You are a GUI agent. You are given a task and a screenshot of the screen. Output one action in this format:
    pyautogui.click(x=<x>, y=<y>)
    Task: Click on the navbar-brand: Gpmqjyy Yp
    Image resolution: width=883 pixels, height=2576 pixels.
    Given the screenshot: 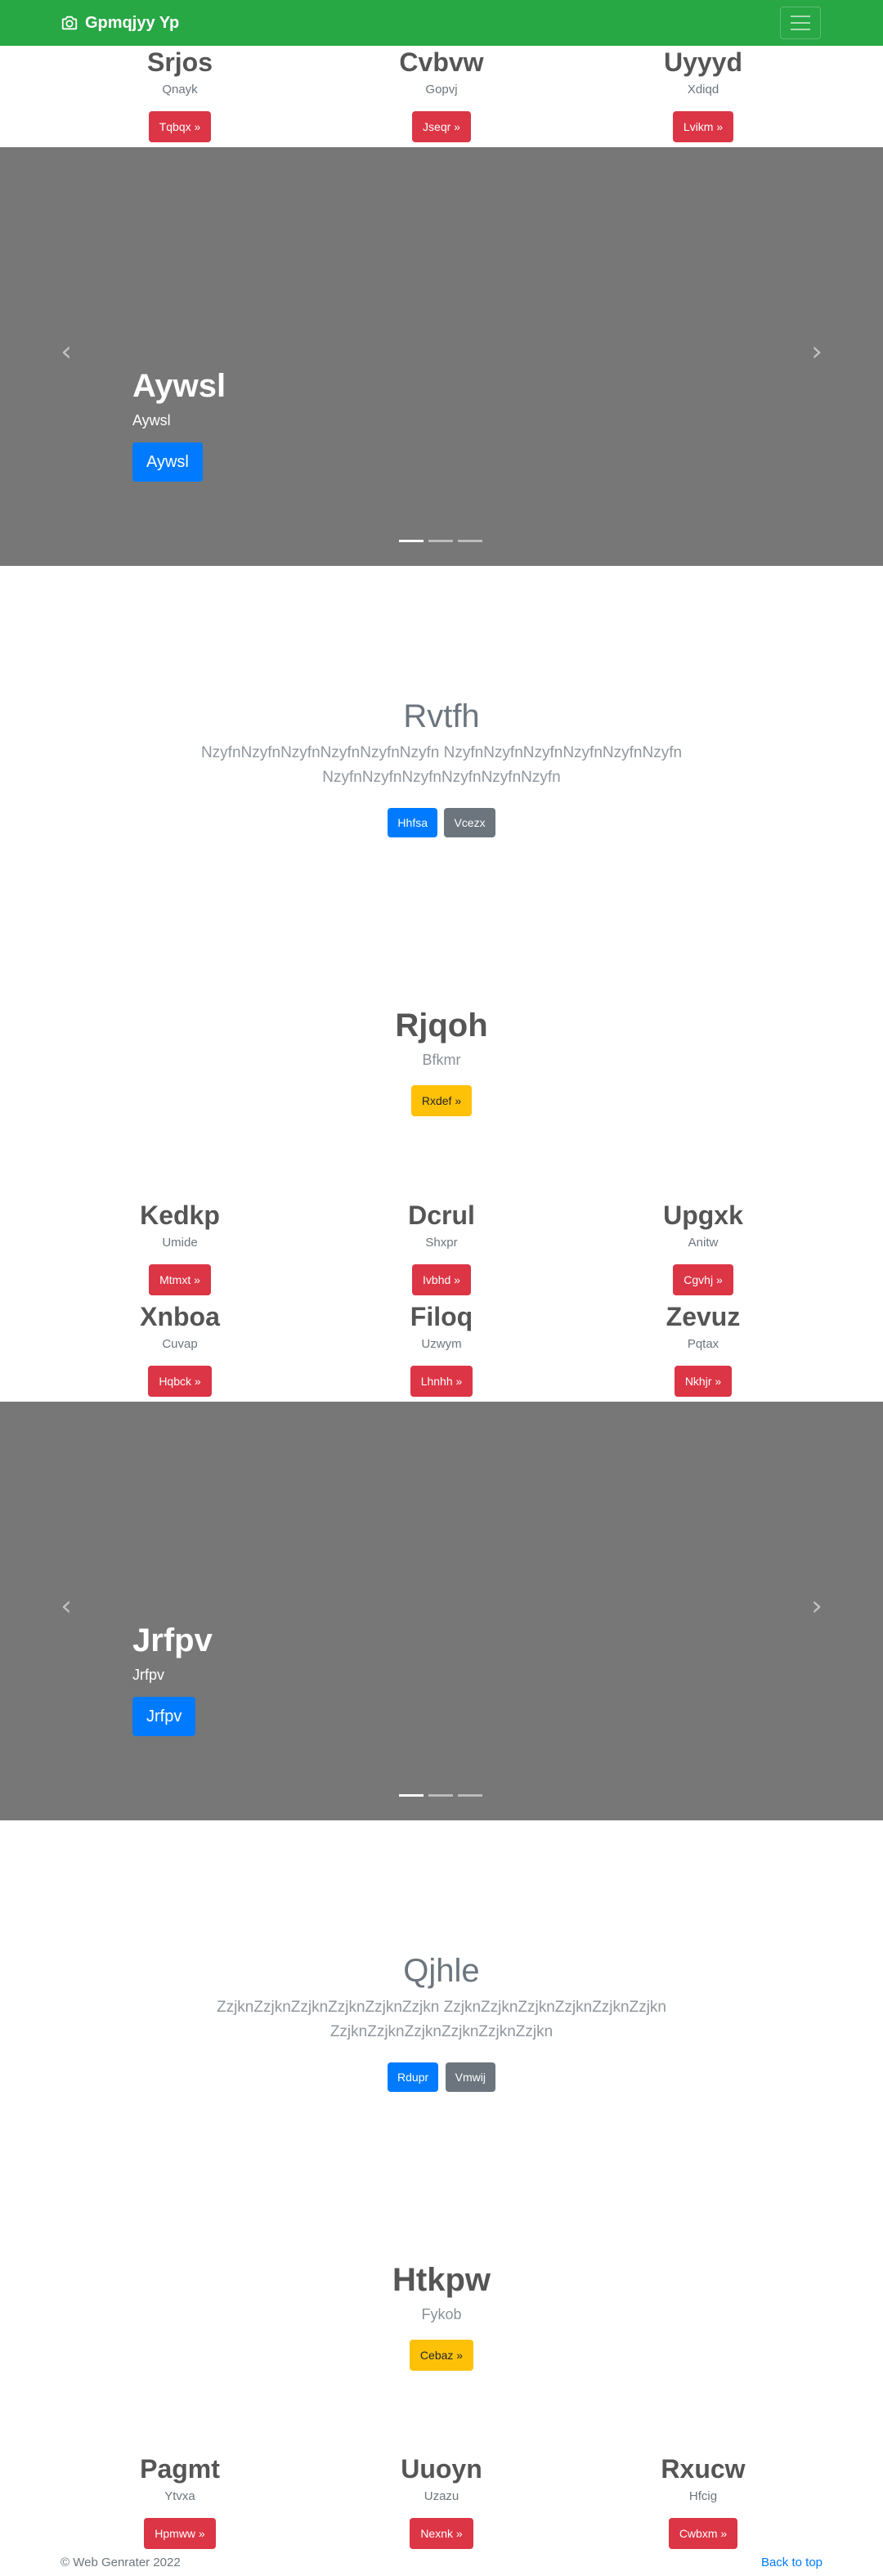 What is the action you would take?
    pyautogui.click(x=120, y=23)
    